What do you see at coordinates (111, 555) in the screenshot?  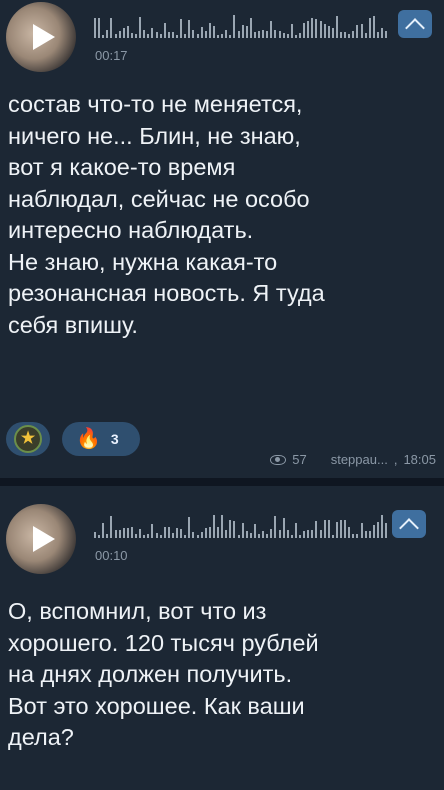 I see `voice-duration: 00:10` at bounding box center [111, 555].